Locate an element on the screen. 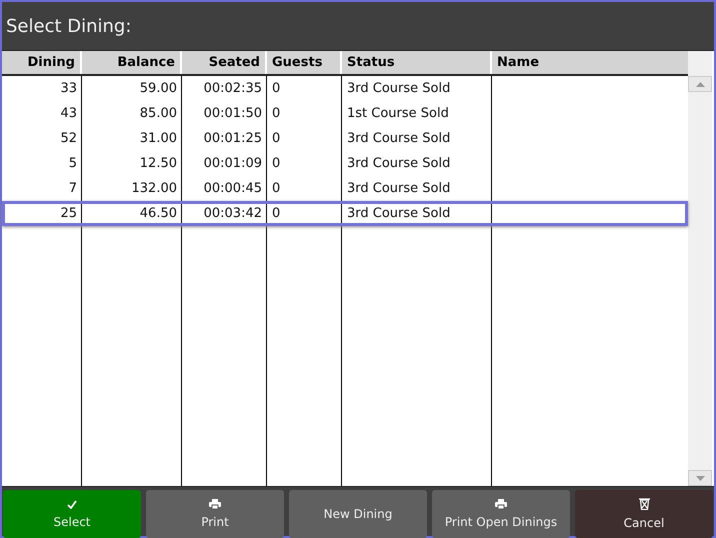 The image size is (716, 538). scroll-down-button is located at coordinates (700, 478).